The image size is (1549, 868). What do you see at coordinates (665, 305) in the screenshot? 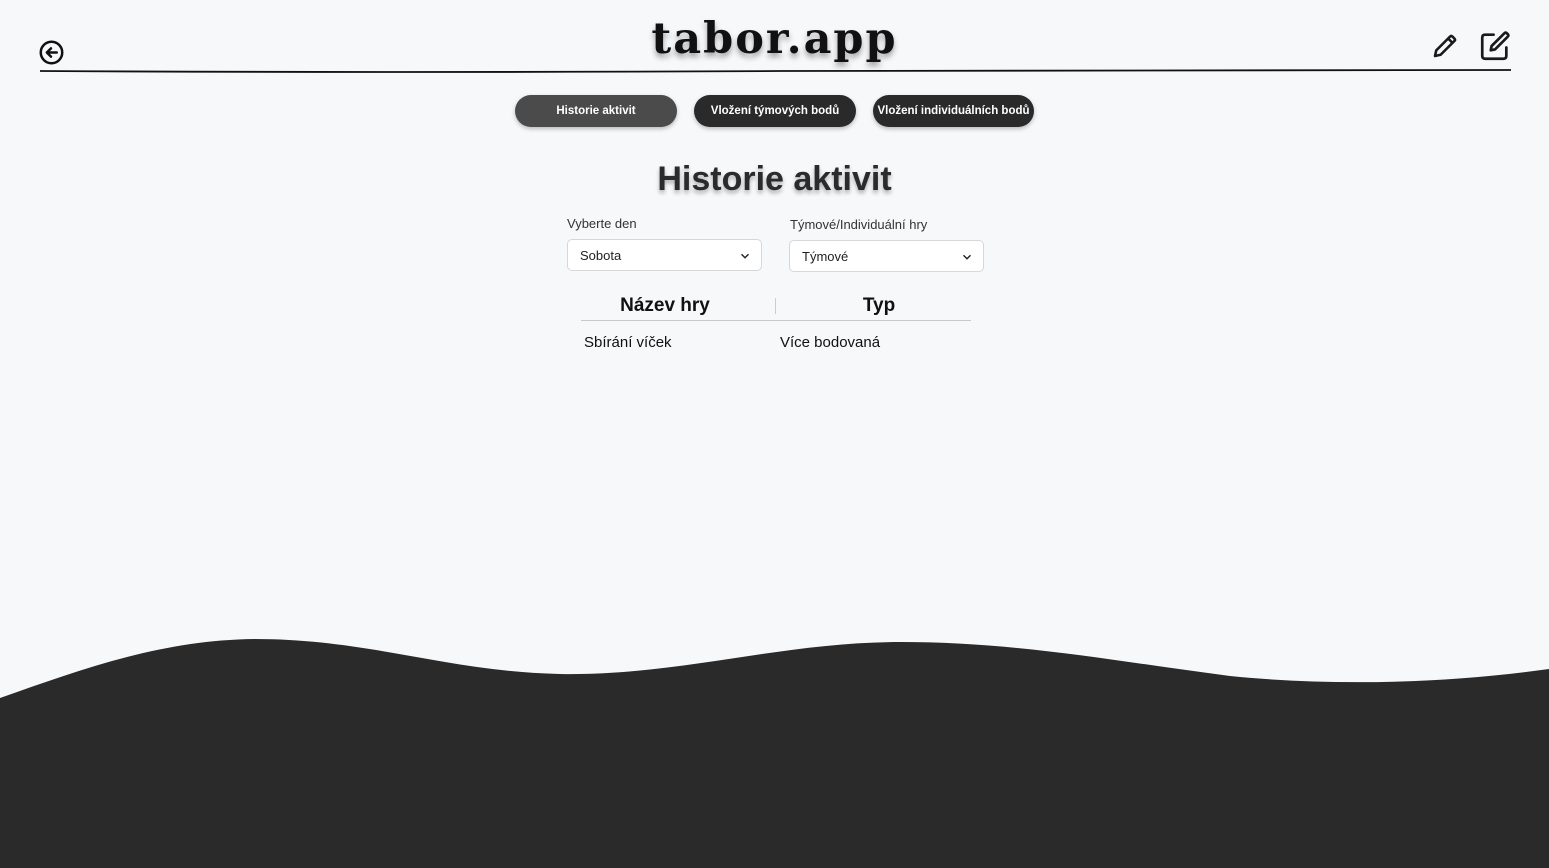
I see `column-header-name: Název hry` at bounding box center [665, 305].